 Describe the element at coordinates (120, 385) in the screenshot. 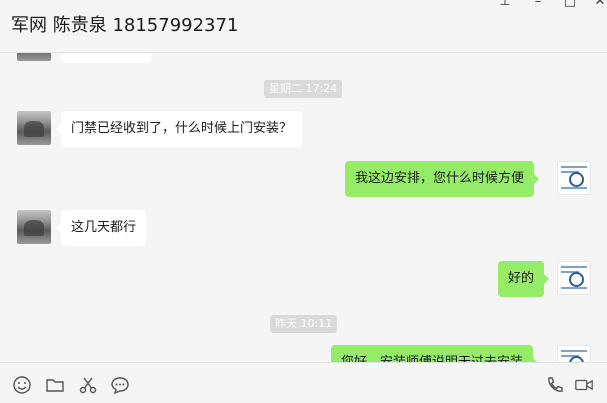

I see `chat-history-icon` at that location.